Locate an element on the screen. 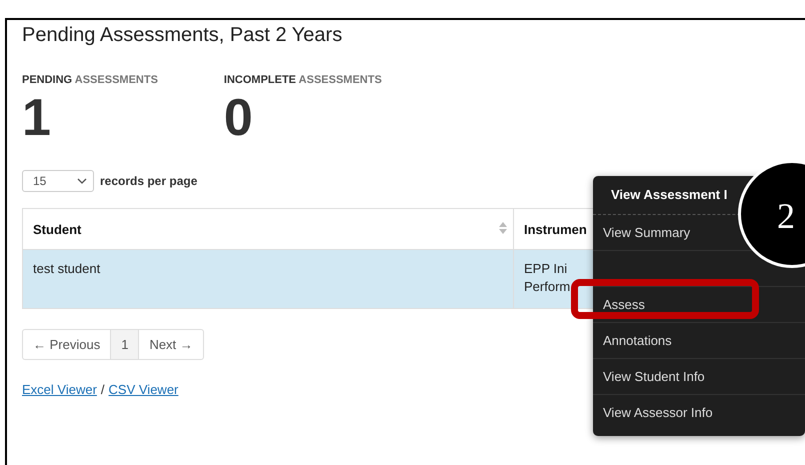 The image size is (805, 465). previous-button: ← Previous is located at coordinates (66, 344).